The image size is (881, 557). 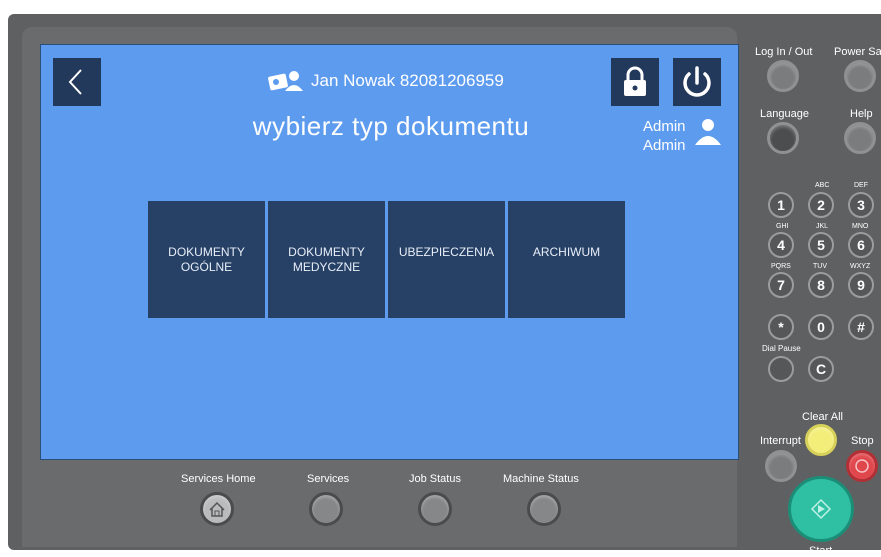 I want to click on key-letters: WXYZ, so click(x=860, y=266).